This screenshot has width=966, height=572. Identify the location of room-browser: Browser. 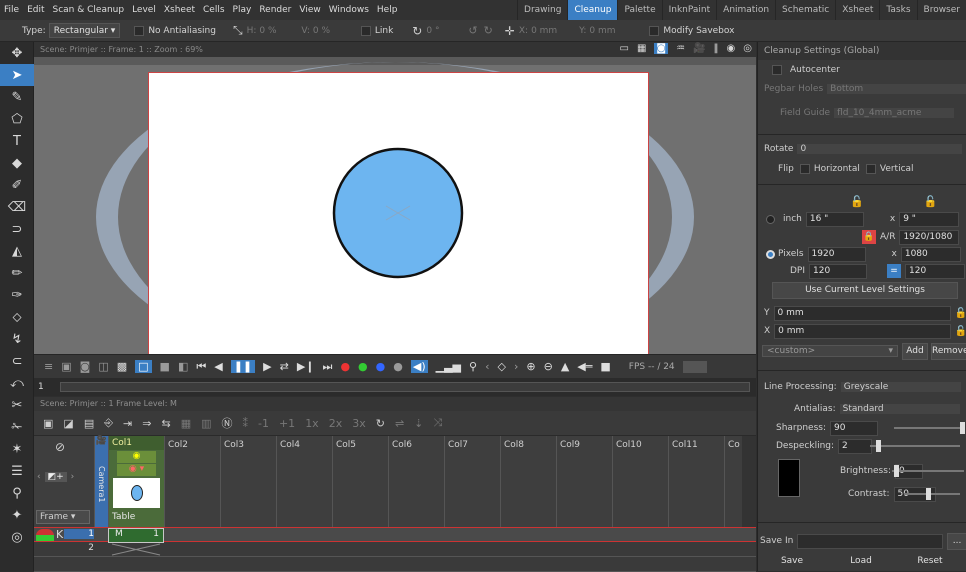
(941, 10).